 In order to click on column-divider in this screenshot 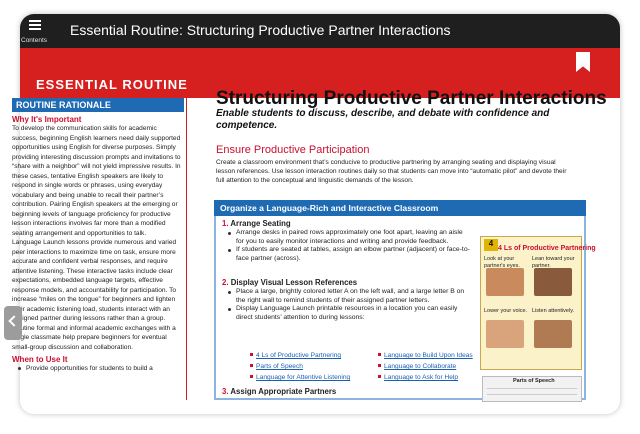, I will do `click(186, 249)`.